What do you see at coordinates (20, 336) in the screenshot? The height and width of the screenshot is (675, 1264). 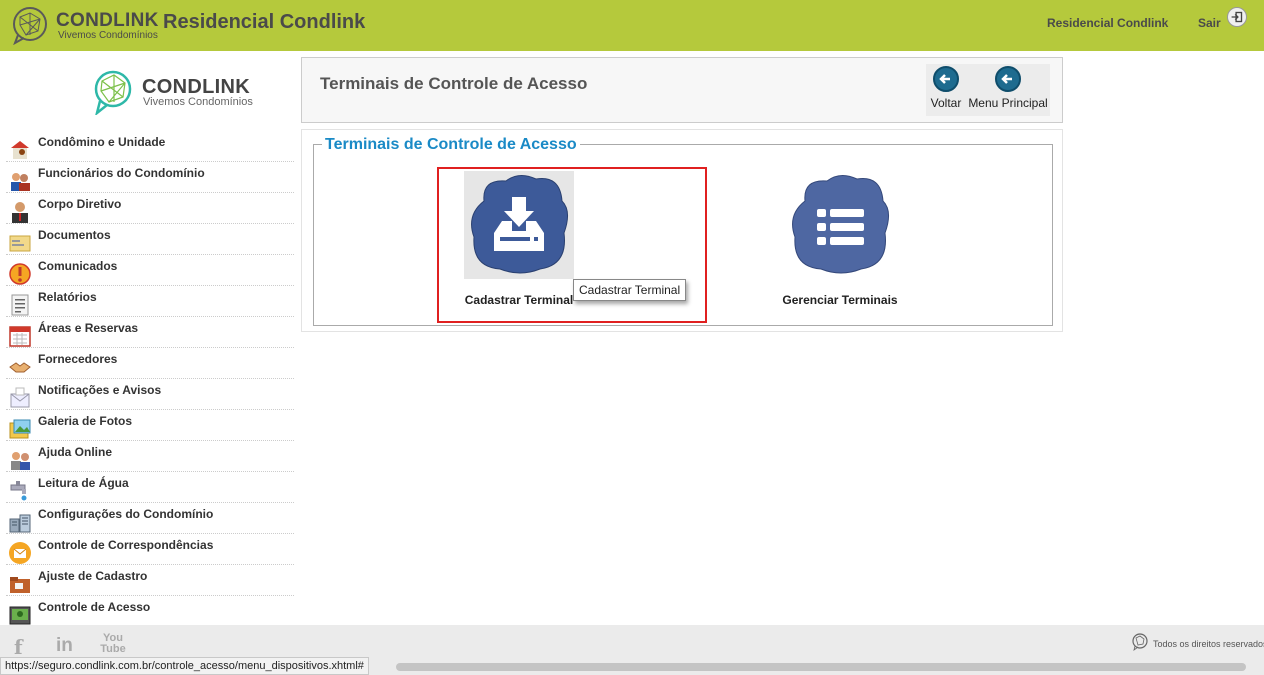 I see `calendar-icon` at bounding box center [20, 336].